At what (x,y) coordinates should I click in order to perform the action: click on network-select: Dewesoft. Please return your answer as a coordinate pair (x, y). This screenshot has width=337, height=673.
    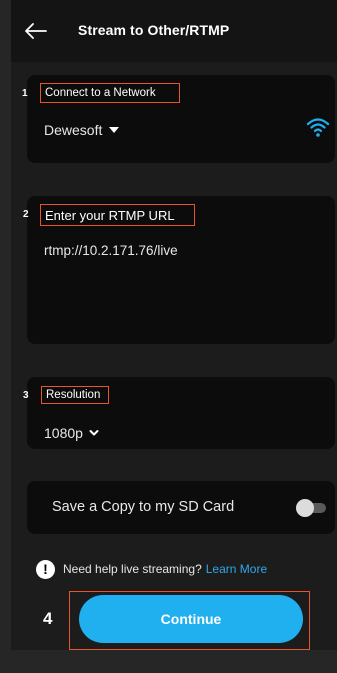
    Looking at the image, I should click on (82, 130).